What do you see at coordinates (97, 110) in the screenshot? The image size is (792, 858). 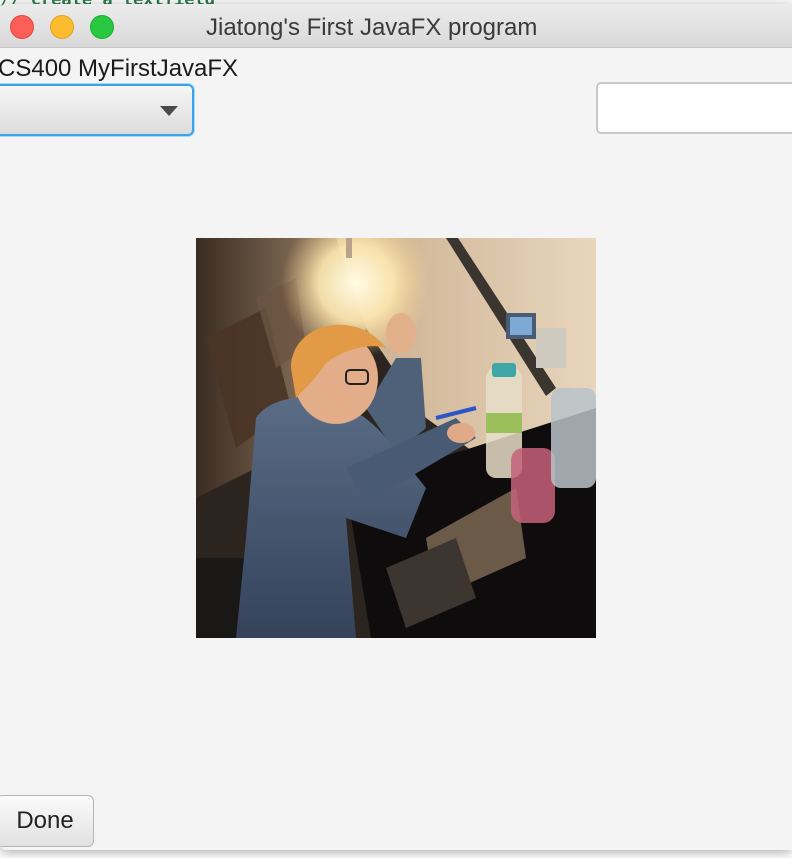 I see `combo-box` at bounding box center [97, 110].